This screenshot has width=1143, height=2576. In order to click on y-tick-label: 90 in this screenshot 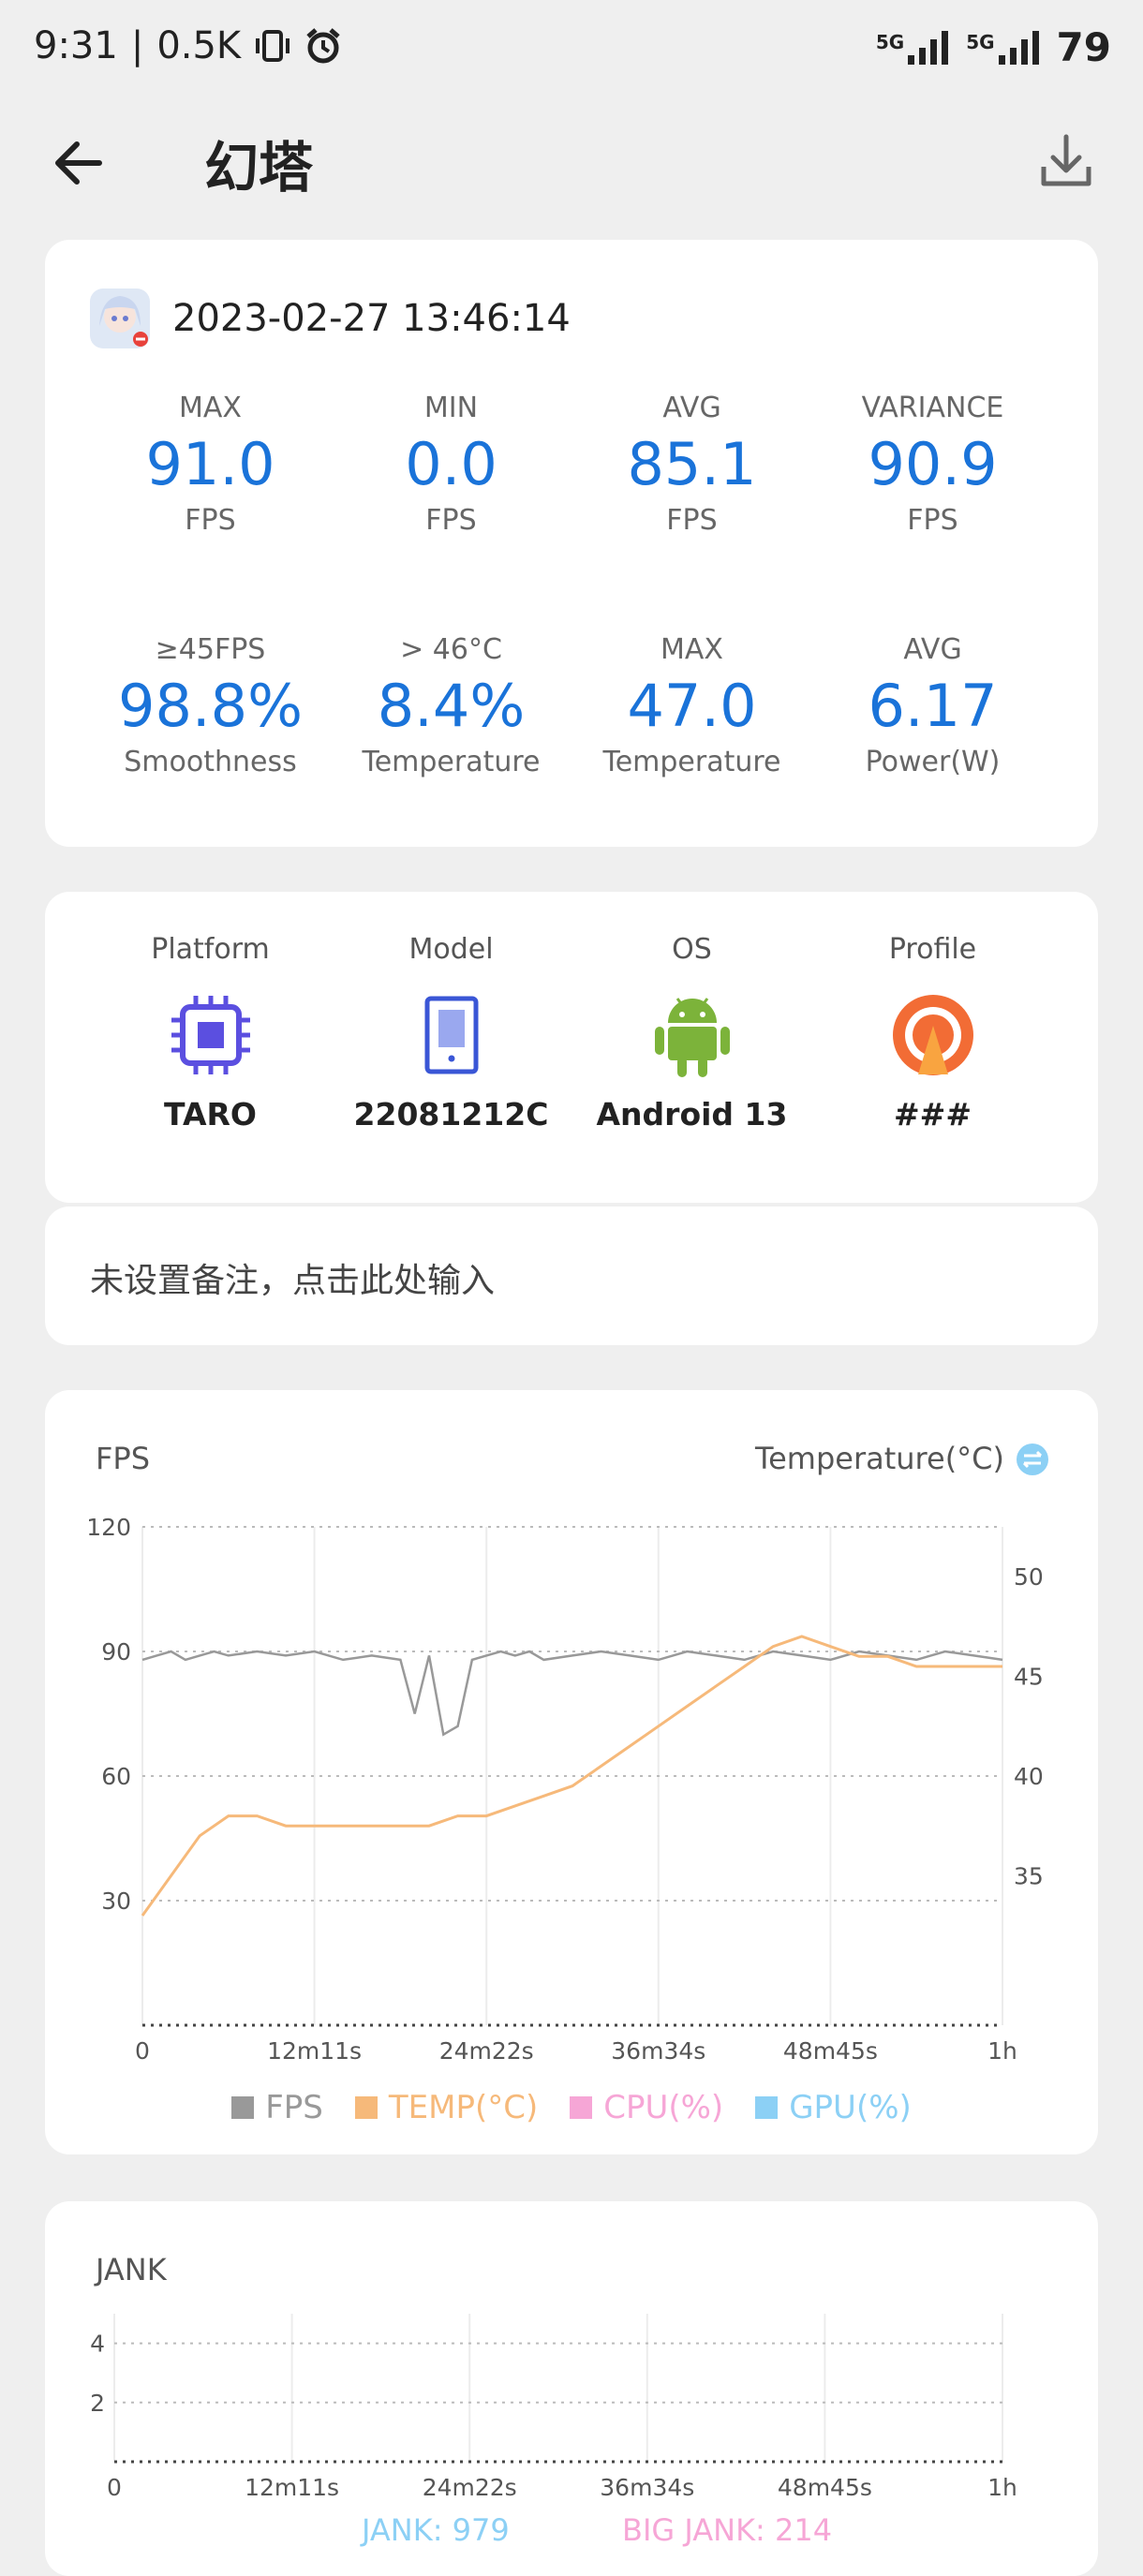, I will do `click(116, 1652)`.